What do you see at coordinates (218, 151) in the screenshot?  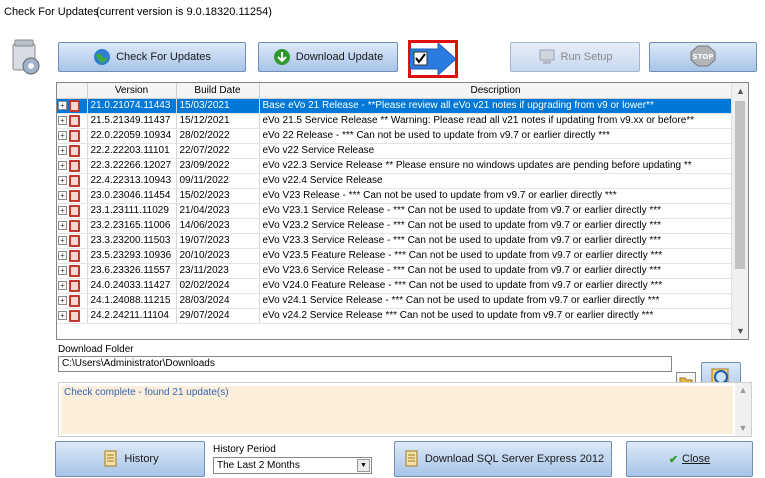 I see `cell-build-date: 22/07/2022` at bounding box center [218, 151].